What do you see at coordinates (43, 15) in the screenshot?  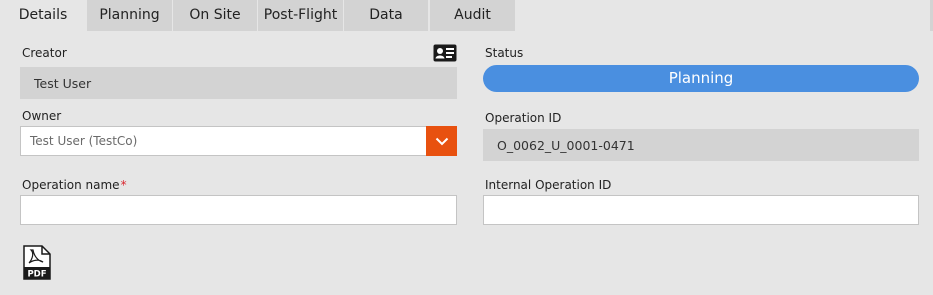 I see `tab-details: Details` at bounding box center [43, 15].